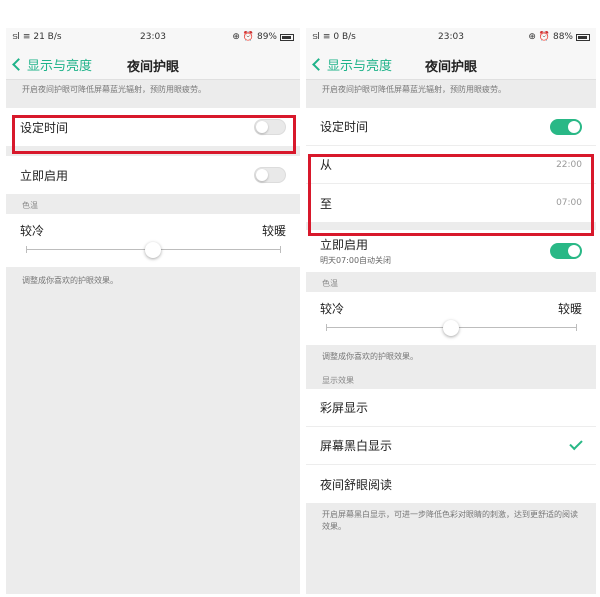  Describe the element at coordinates (569, 203) in the screenshot. I see `to-time-value: 07:00` at that location.